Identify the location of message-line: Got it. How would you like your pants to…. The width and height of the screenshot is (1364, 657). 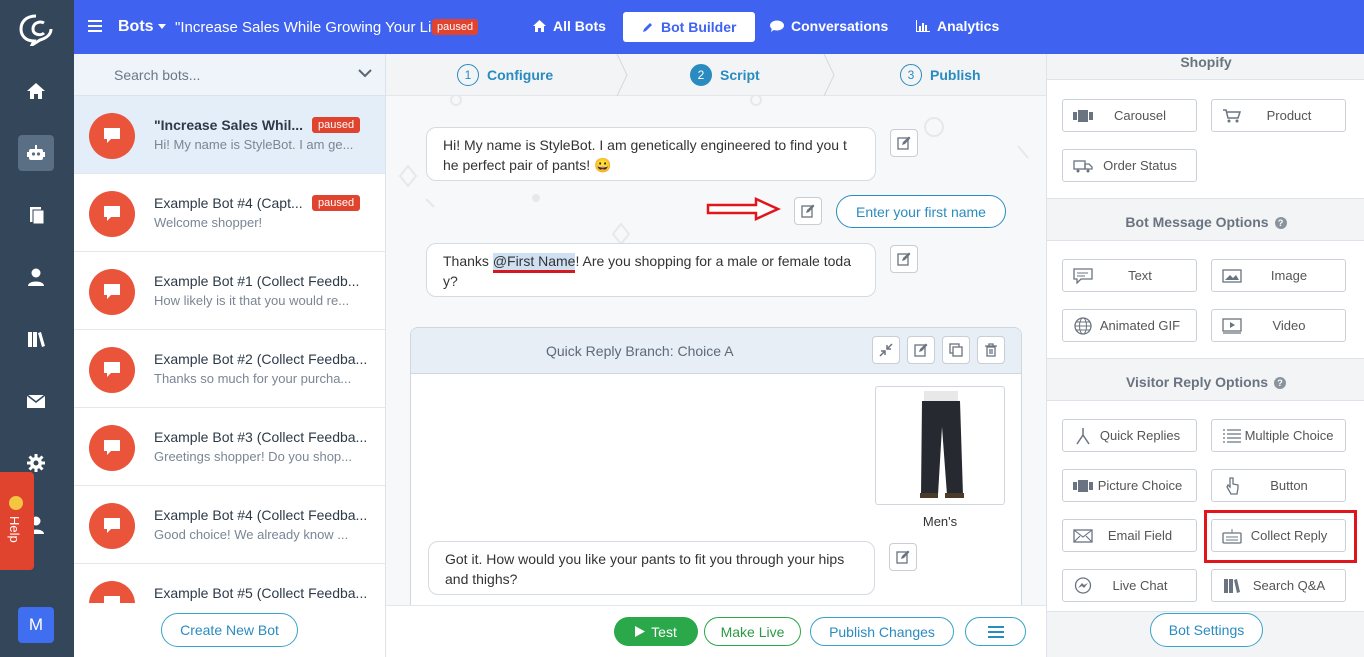
(645, 559).